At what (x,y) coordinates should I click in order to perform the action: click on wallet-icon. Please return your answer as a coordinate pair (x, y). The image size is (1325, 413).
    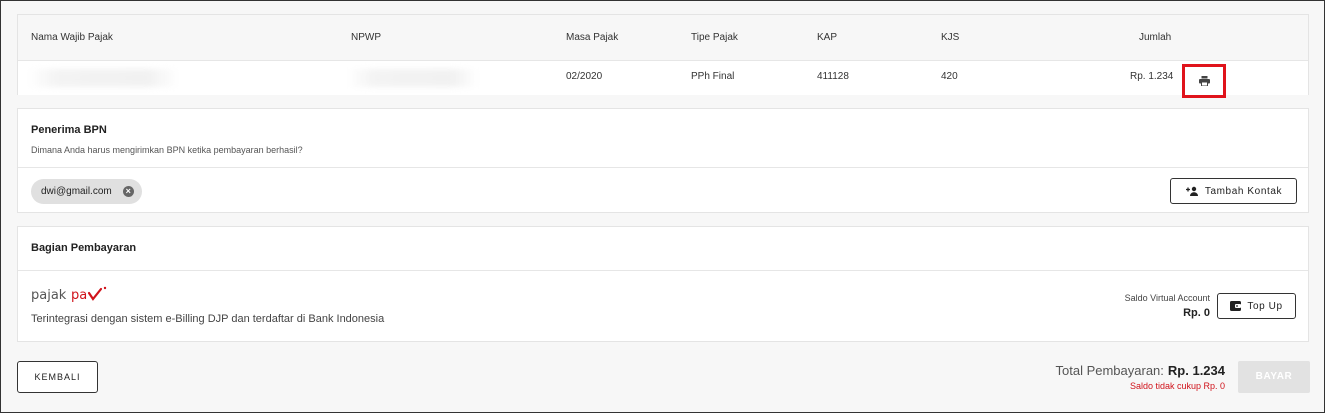
    Looking at the image, I should click on (1236, 306).